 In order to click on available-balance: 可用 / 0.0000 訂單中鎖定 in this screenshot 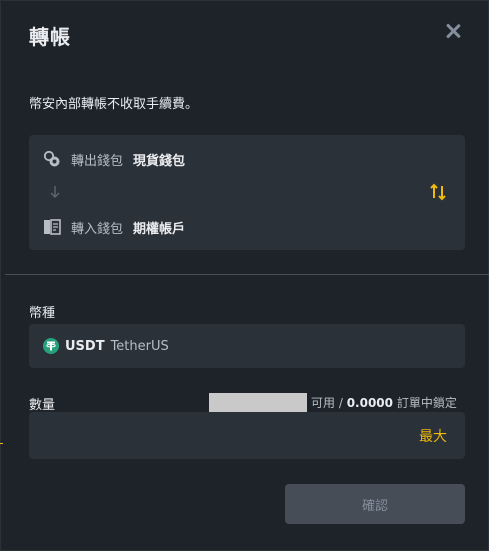, I will do `click(384, 402)`.